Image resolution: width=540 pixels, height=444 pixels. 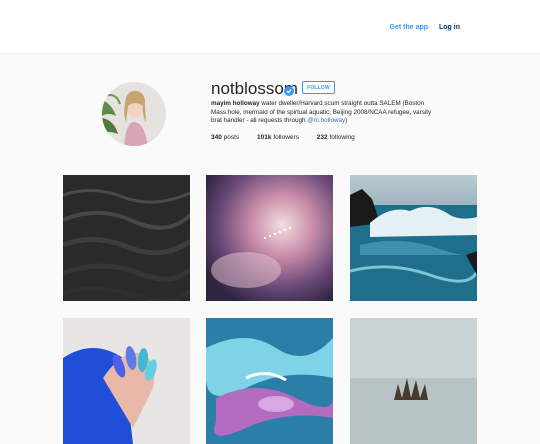 I want to click on followers-count: 101k, so click(x=264, y=137).